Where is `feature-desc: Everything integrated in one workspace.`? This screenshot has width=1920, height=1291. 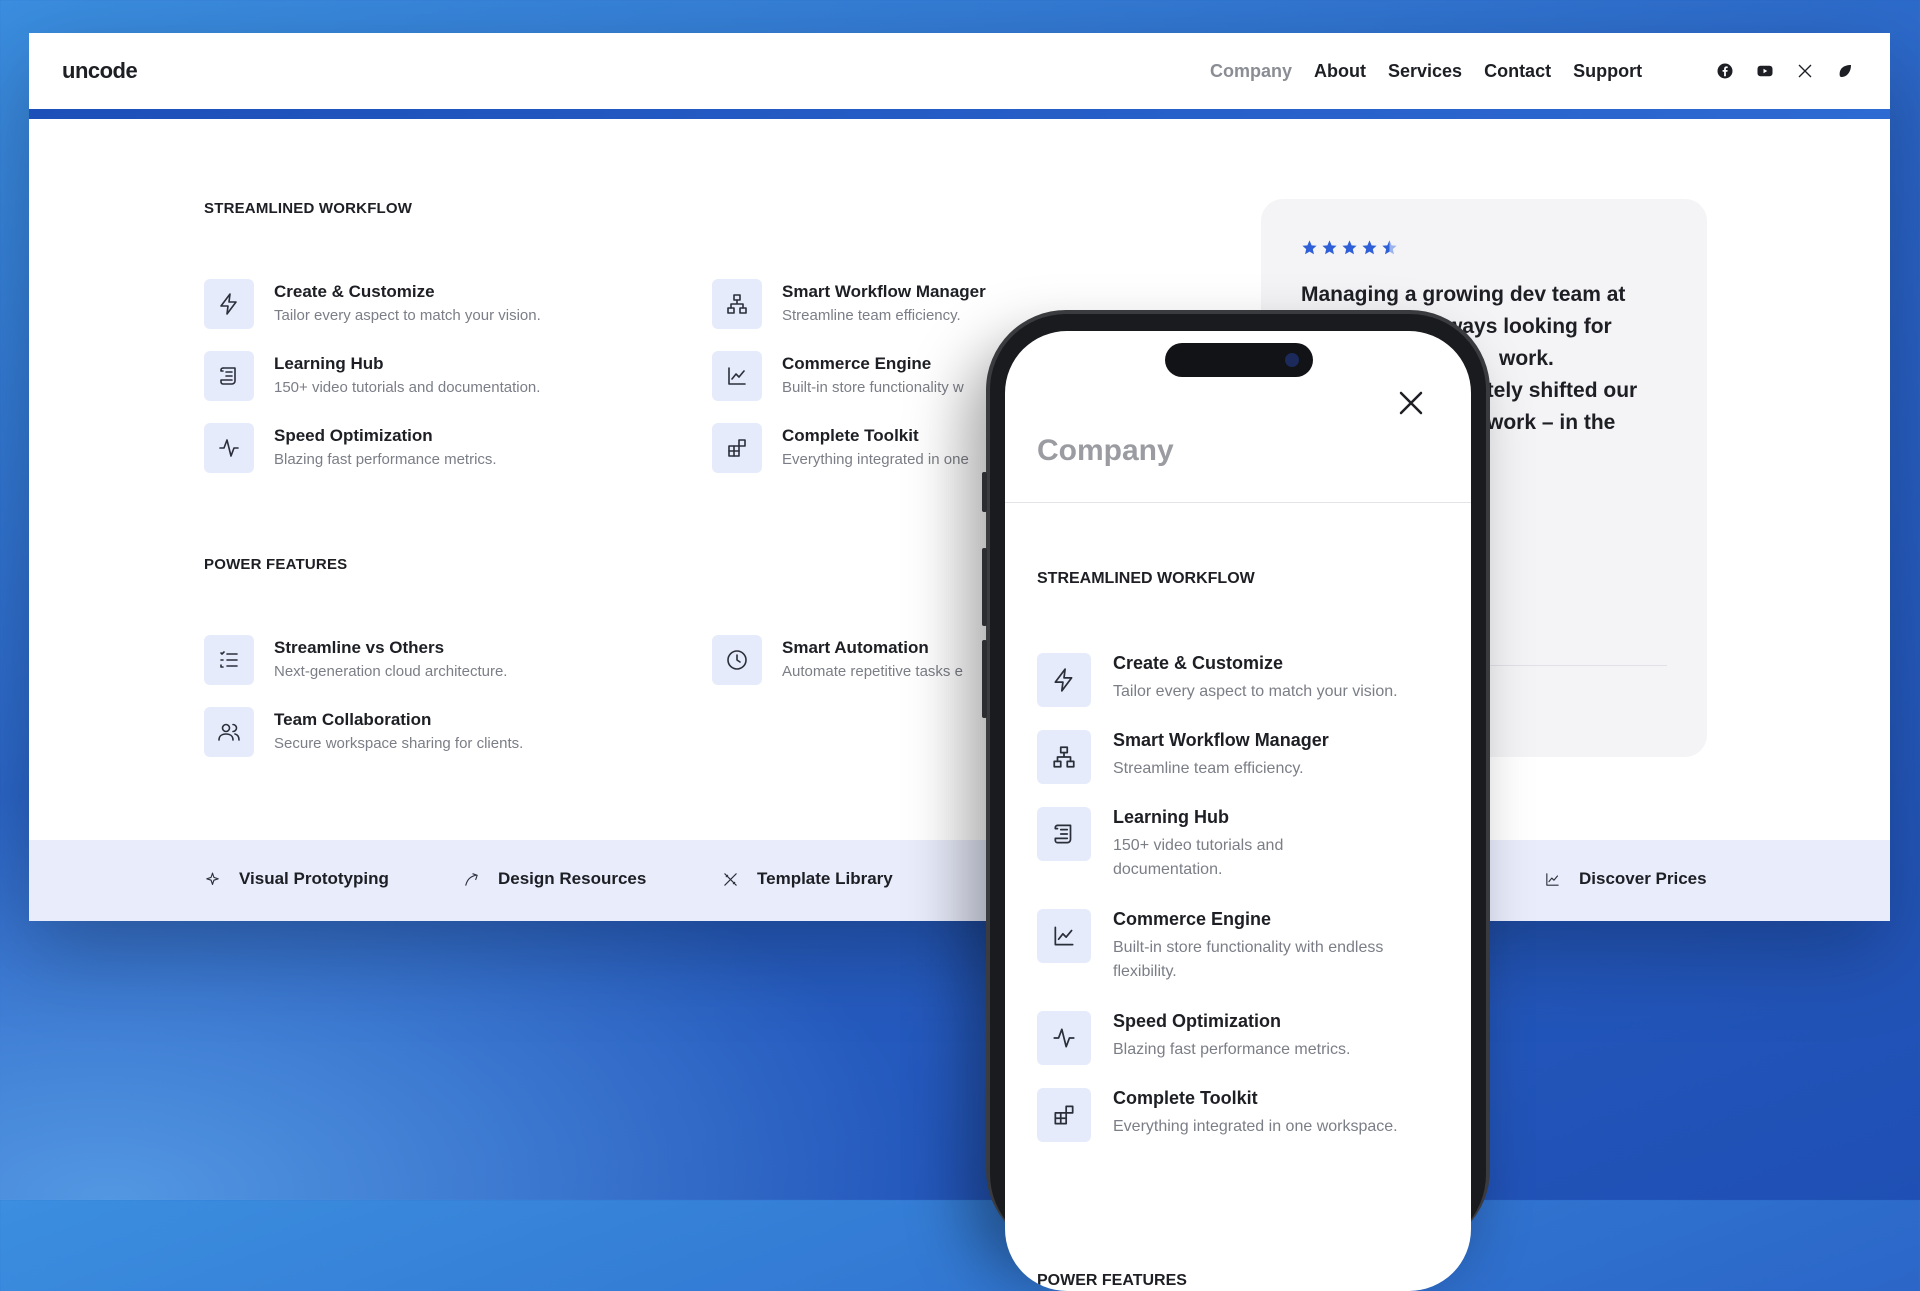 feature-desc: Everything integrated in one workspace. is located at coordinates (1255, 1126).